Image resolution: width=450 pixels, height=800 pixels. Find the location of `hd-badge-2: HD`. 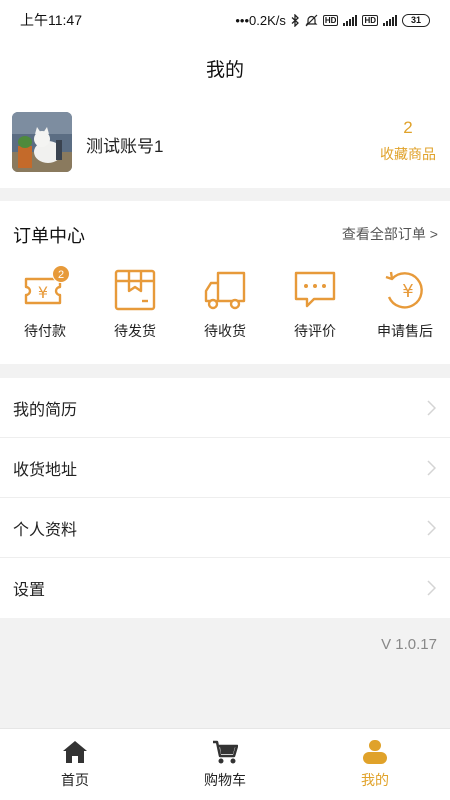

hd-badge-2: HD is located at coordinates (370, 20).